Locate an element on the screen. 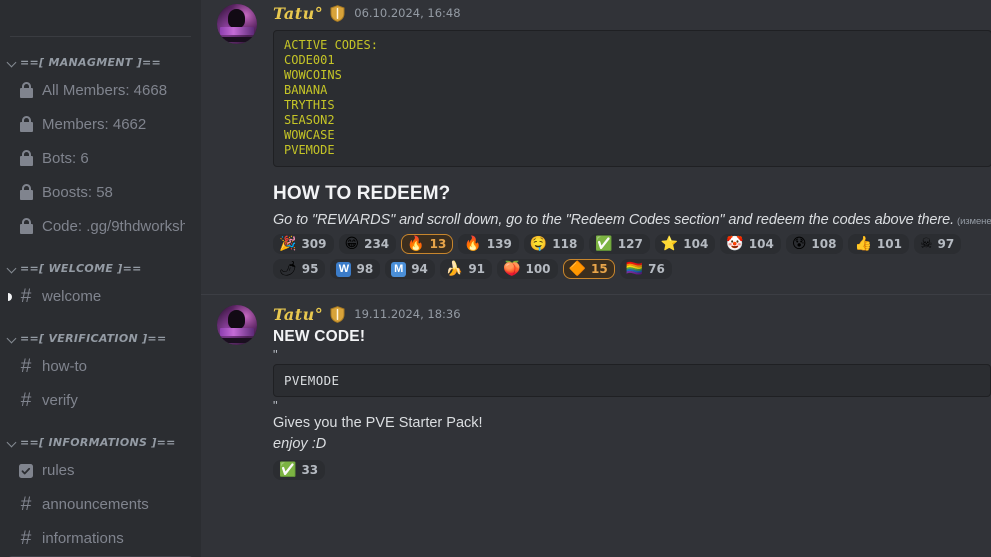 The image size is (991, 557). sidebar-item-boosts-58: Boosts: 58 is located at coordinates (100, 192).